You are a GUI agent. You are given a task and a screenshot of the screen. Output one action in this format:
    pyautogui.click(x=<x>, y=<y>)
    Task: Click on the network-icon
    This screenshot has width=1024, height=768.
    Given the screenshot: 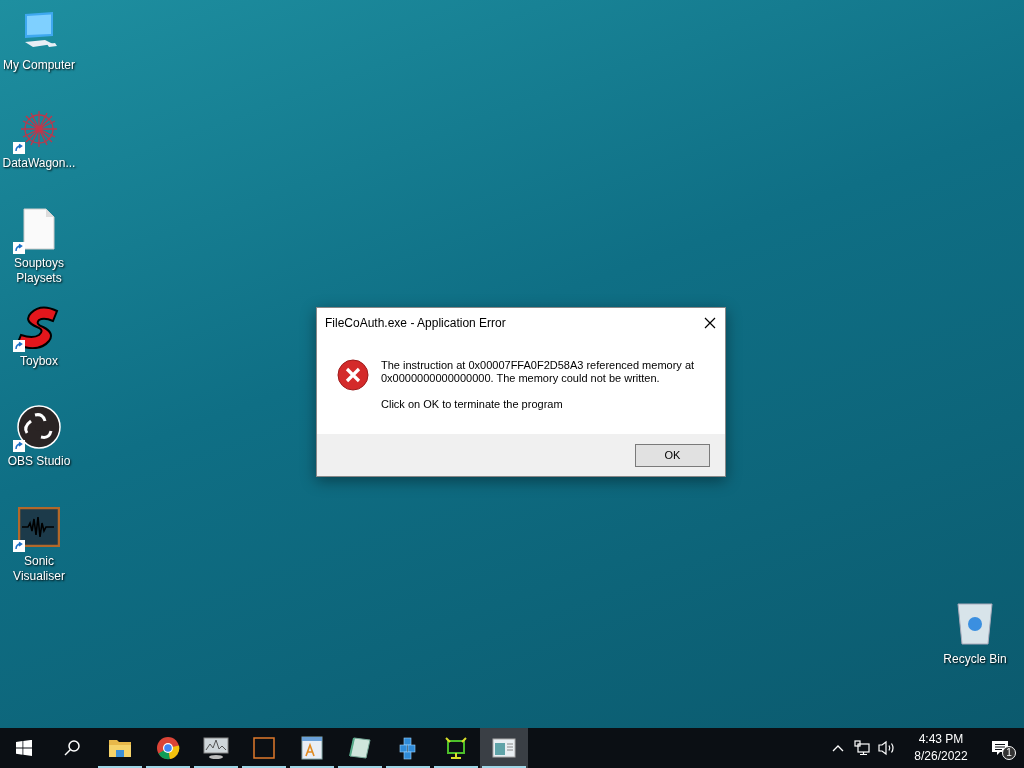 What is the action you would take?
    pyautogui.click(x=862, y=748)
    